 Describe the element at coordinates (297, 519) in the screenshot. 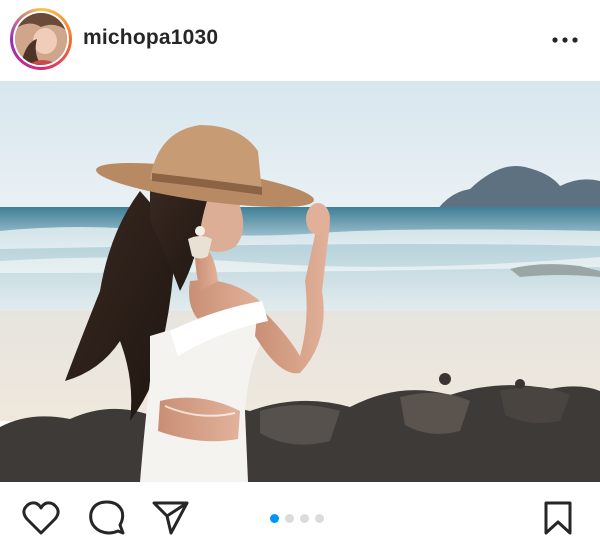

I see `carousel-indicator` at that location.